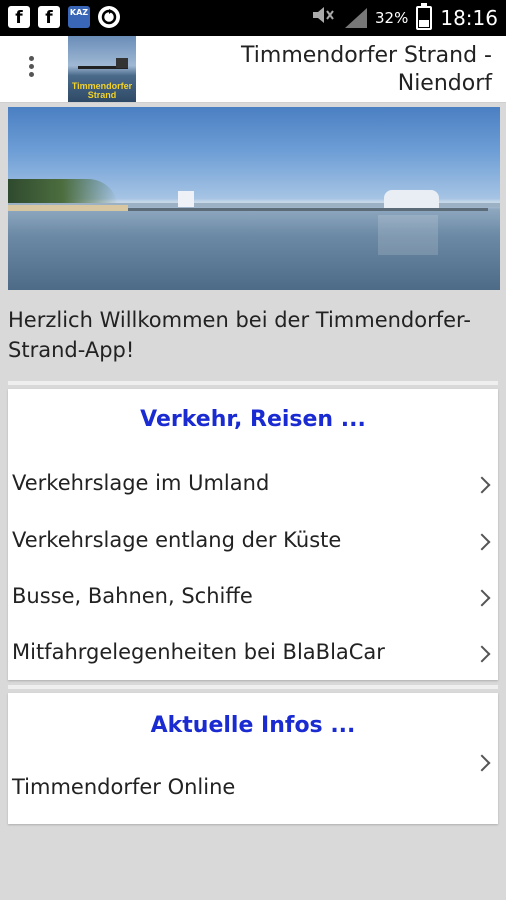 Image resolution: width=506 pixels, height=900 pixels. I want to click on signal-icon, so click(356, 17).